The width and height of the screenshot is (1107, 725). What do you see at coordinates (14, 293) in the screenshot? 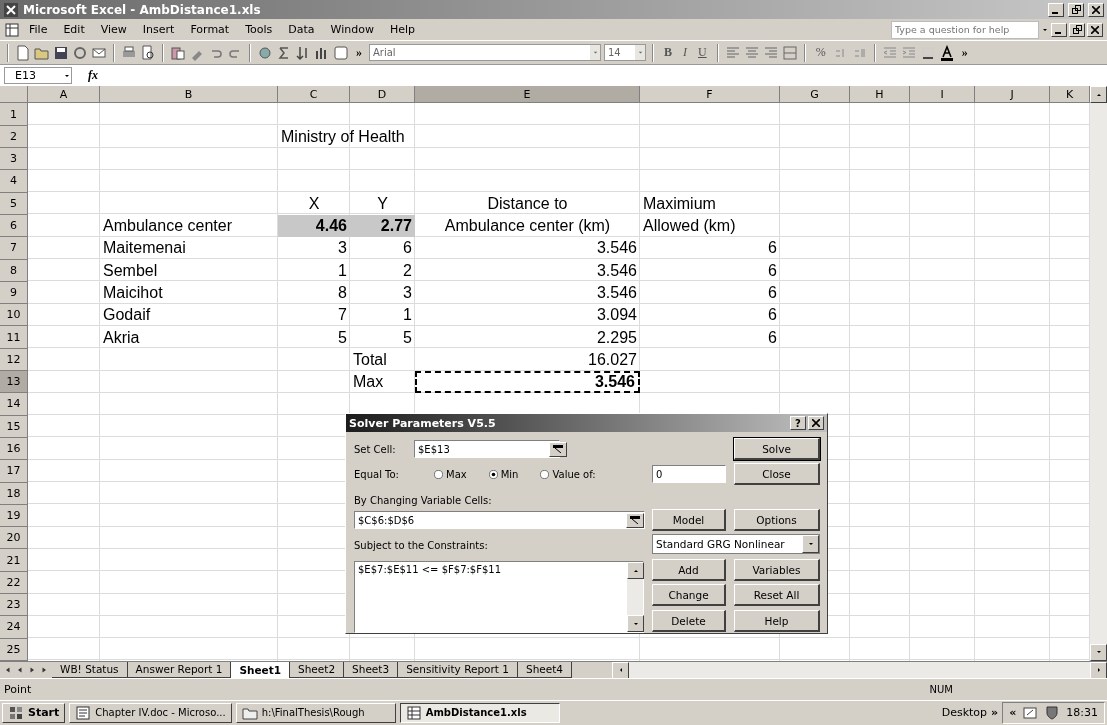
I see `row-header: 9` at bounding box center [14, 293].